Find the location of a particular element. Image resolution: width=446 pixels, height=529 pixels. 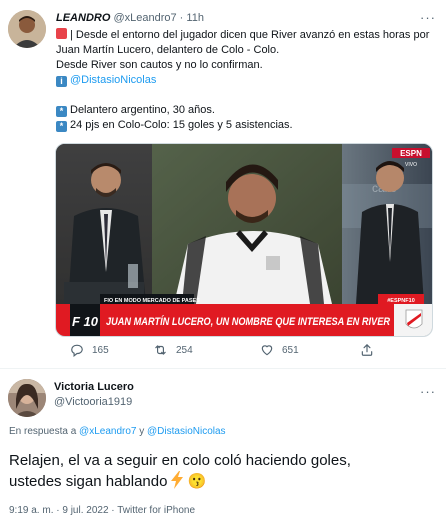

reply-count: 165 is located at coordinates (100, 350).